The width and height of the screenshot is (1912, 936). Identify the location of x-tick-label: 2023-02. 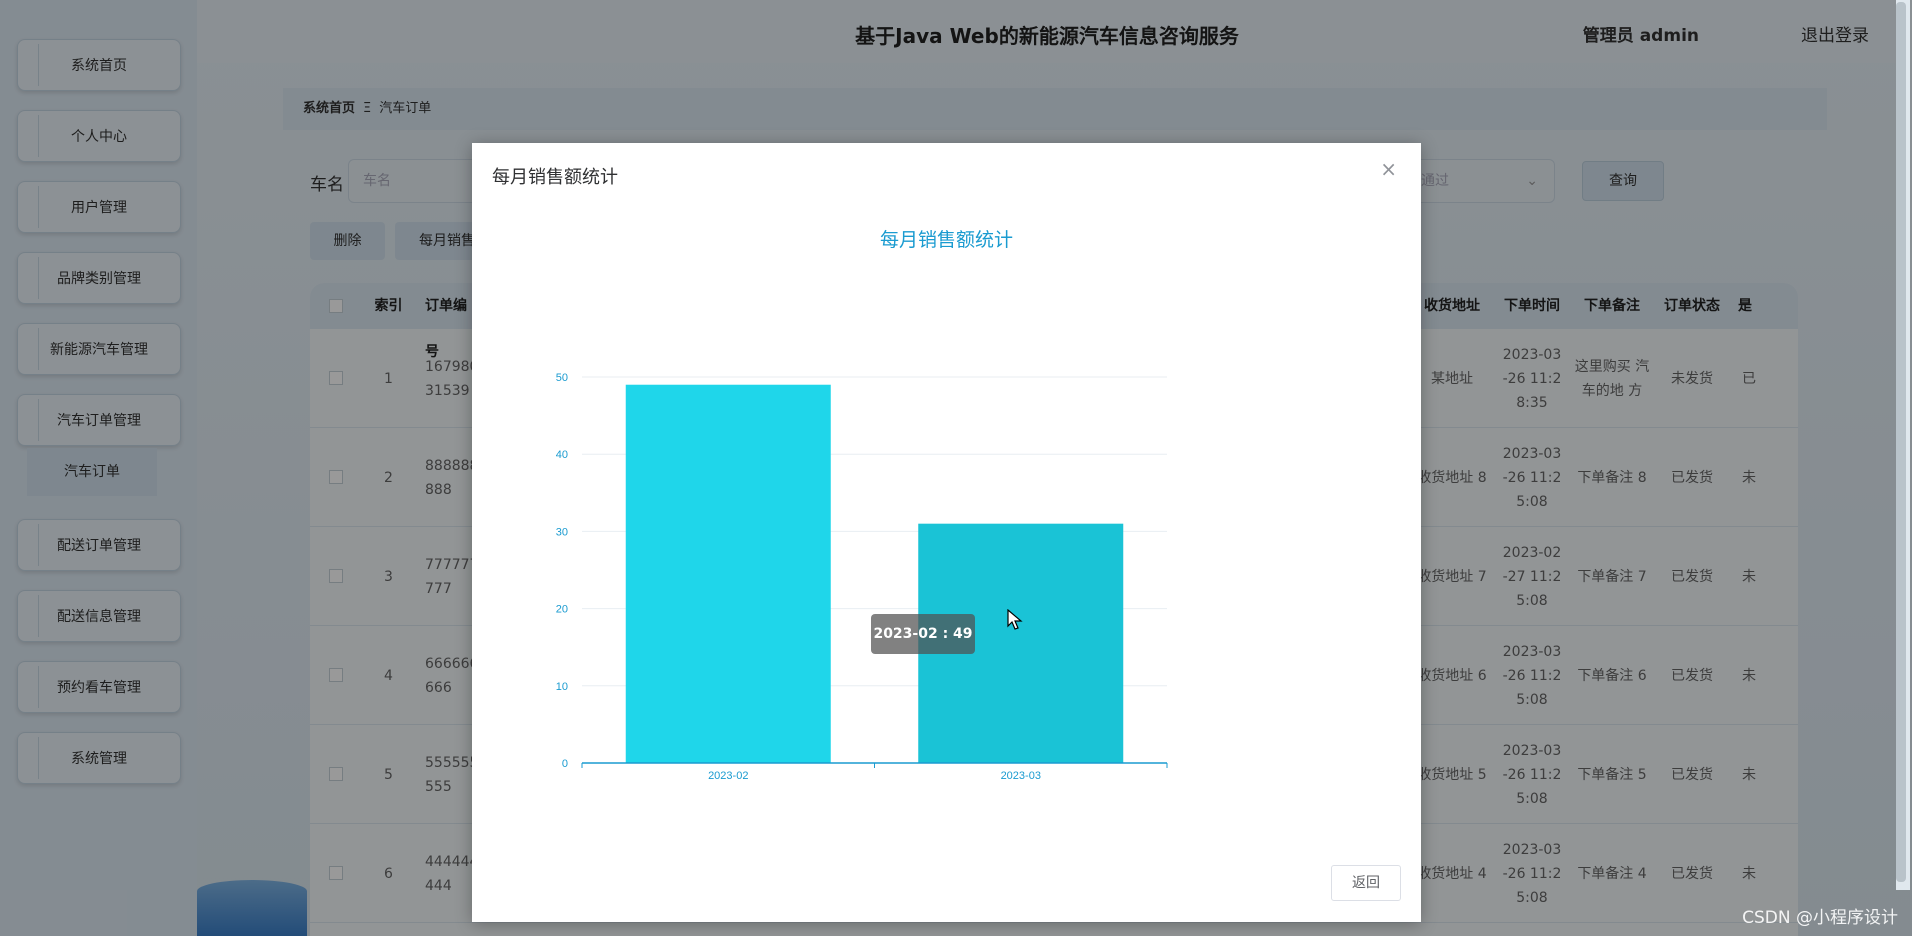
(728, 776).